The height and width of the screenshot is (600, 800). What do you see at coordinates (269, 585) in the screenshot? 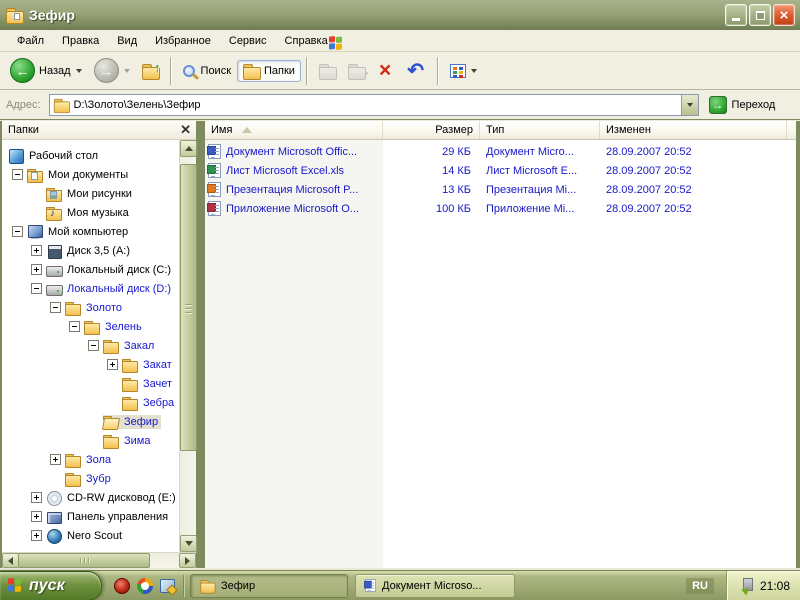
I see `task-button-zefir: Зефир` at bounding box center [269, 585].